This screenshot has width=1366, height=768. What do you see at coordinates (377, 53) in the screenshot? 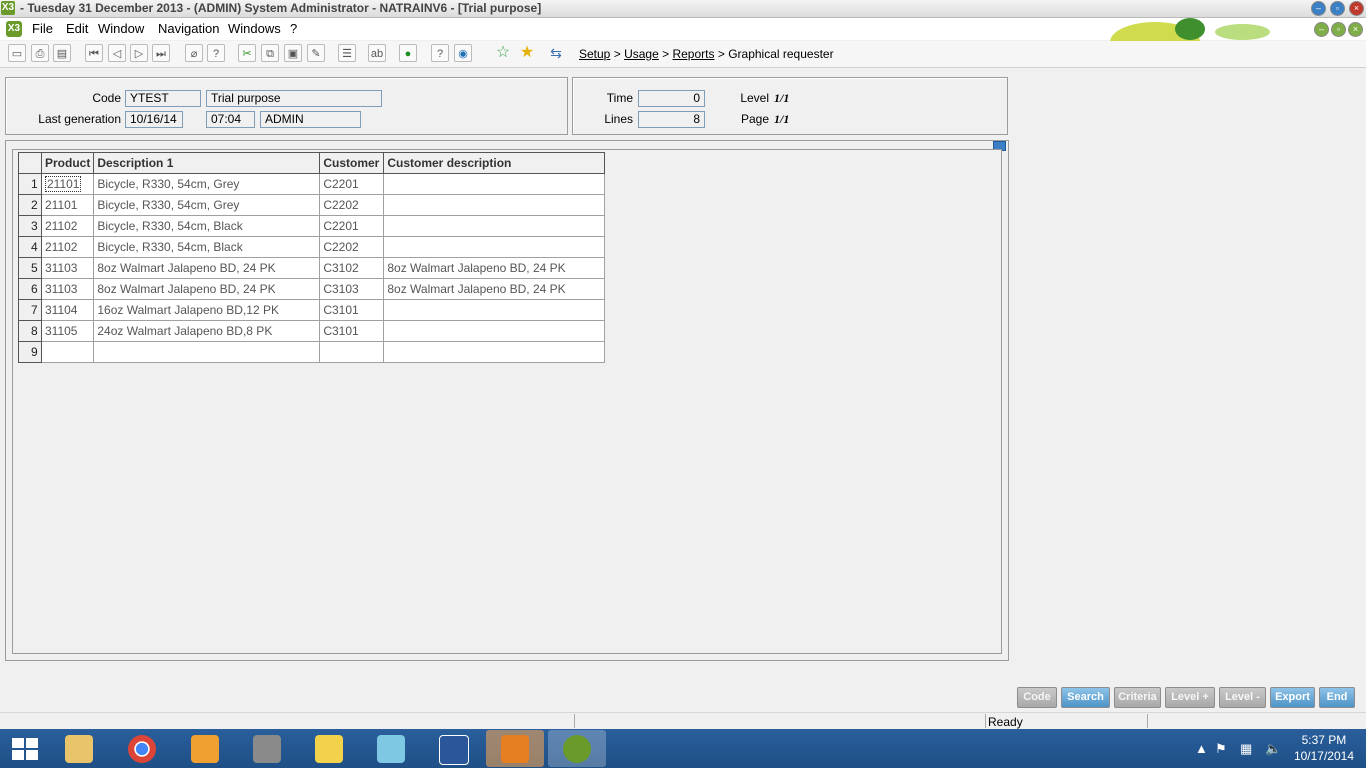
I see `text-icon: ab` at bounding box center [377, 53].